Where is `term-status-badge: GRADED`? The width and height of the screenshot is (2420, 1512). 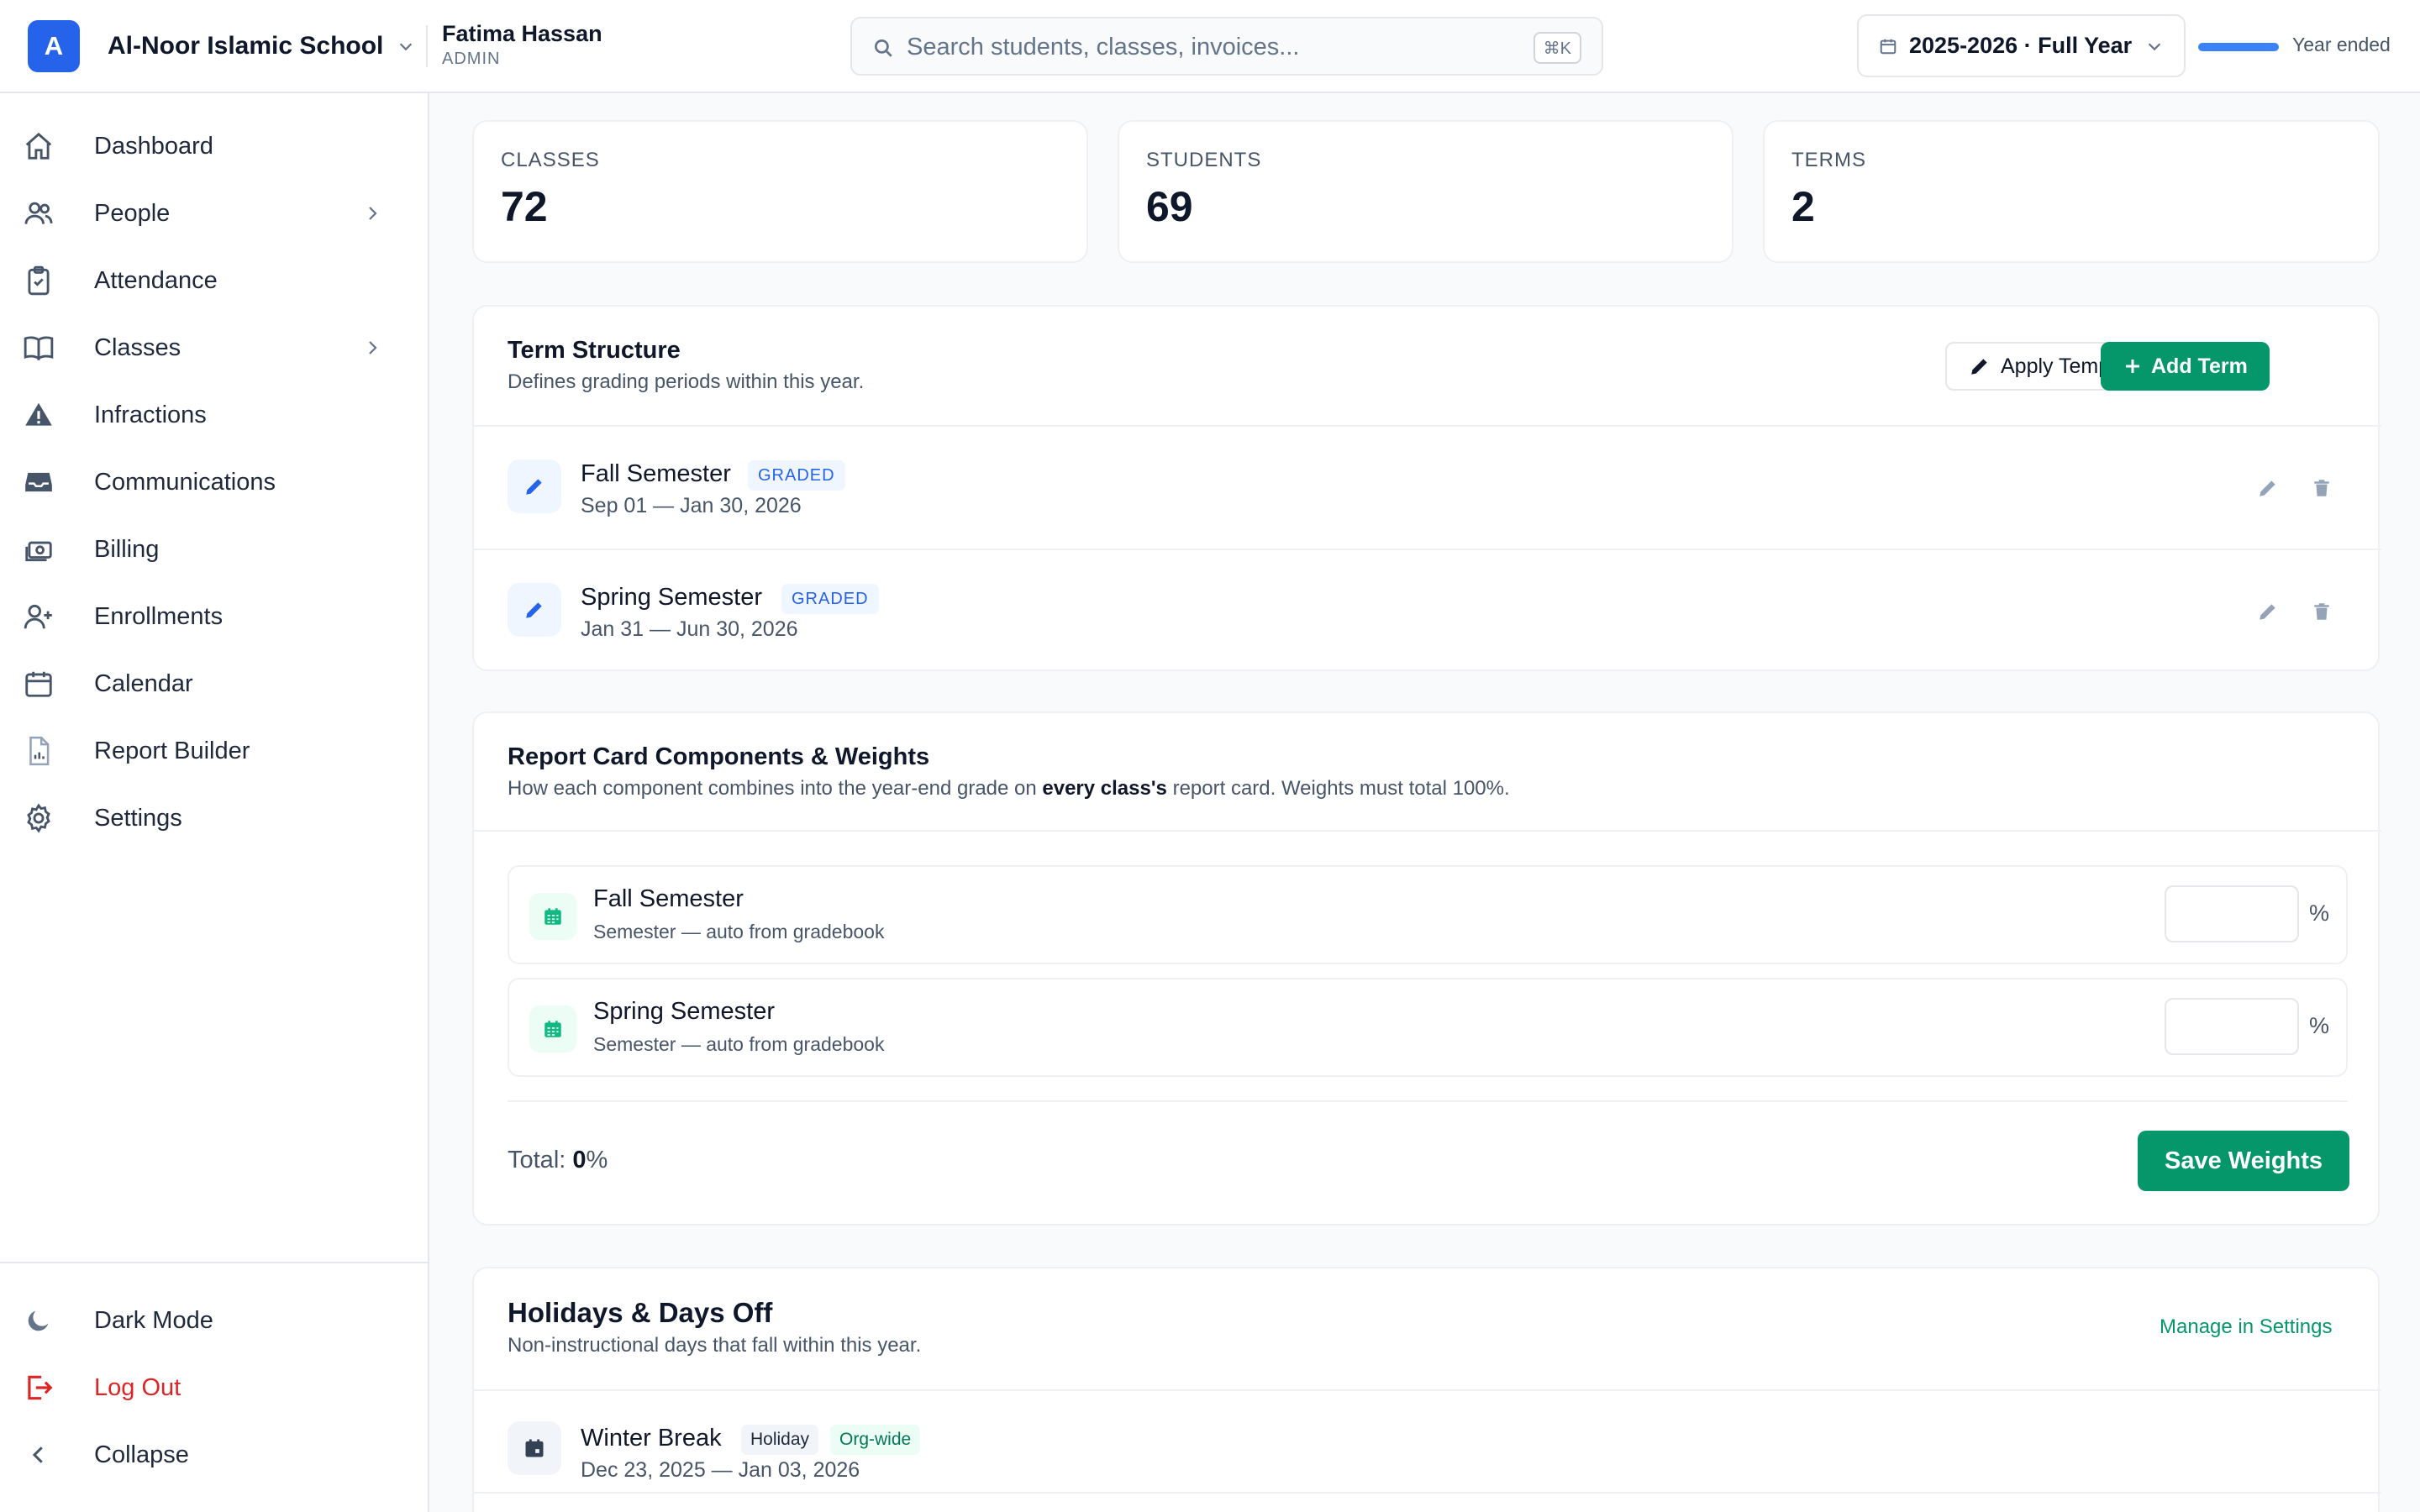
term-status-badge: GRADED is located at coordinates (796, 475).